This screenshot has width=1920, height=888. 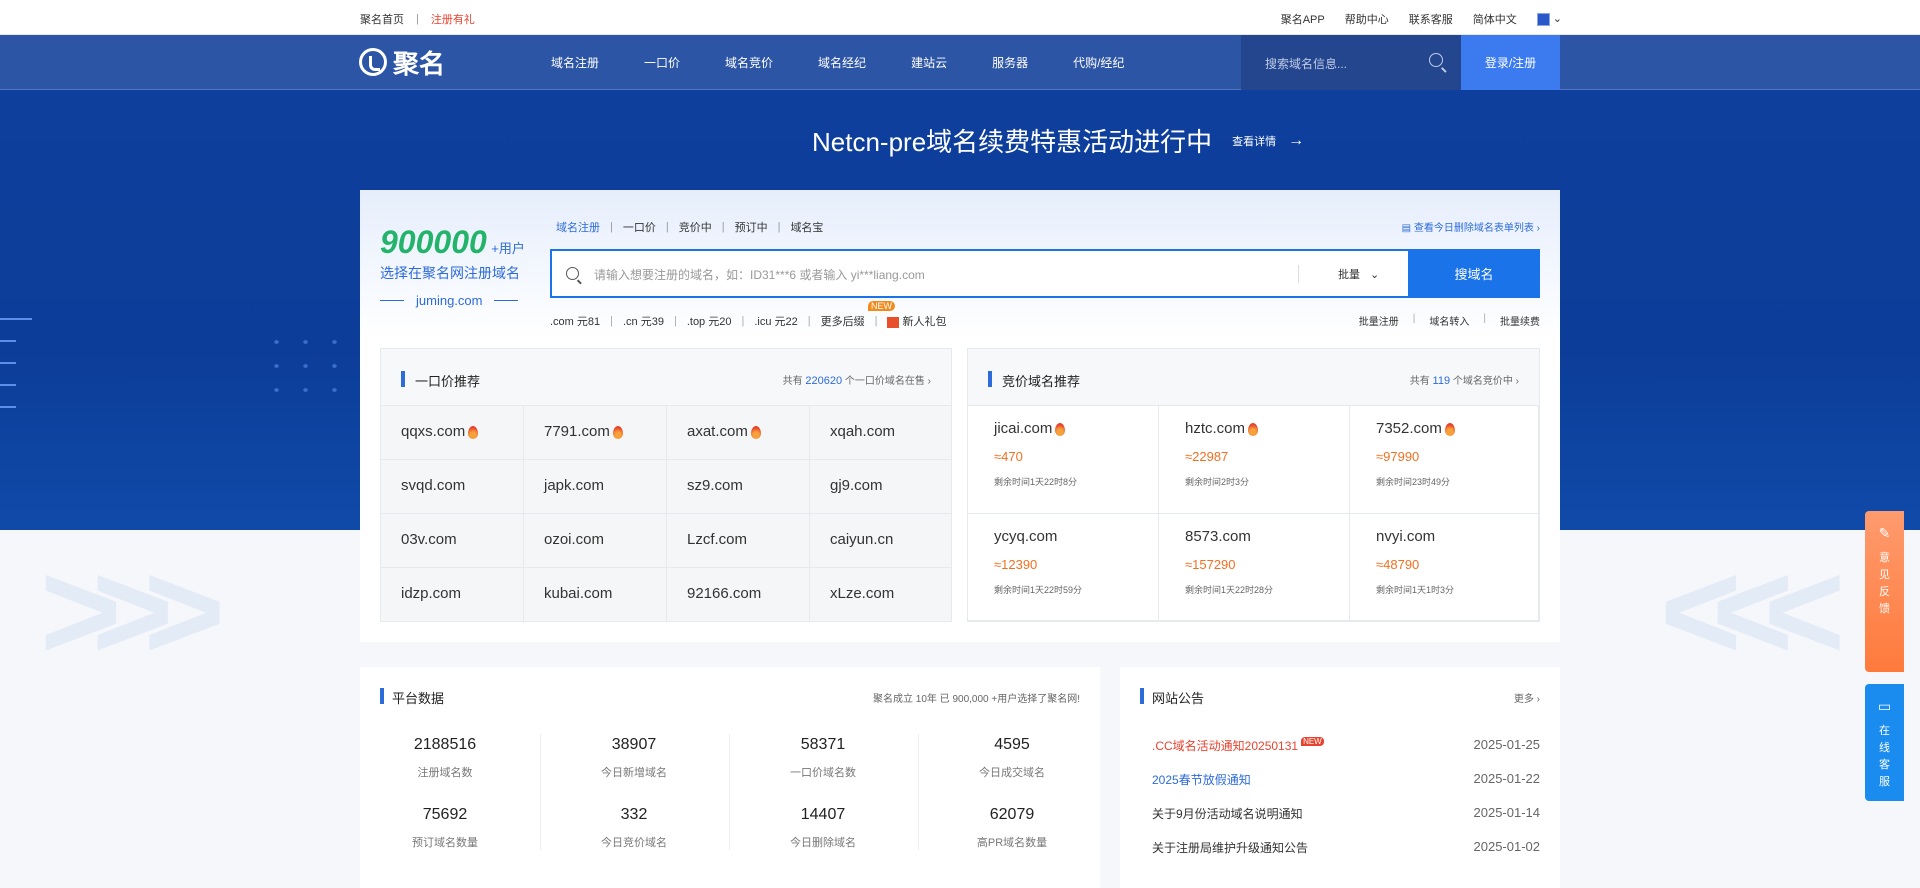 I want to click on fixed-price-domain: idzp.com, so click(x=452, y=595).